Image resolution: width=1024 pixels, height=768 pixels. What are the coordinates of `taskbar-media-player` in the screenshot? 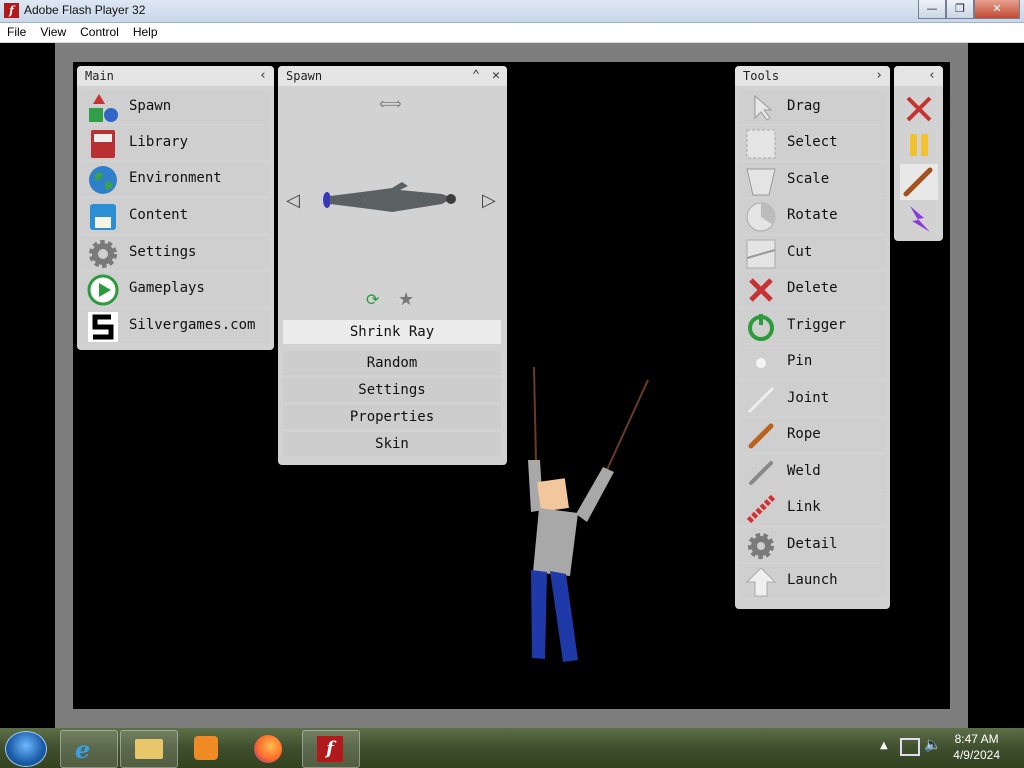 It's located at (208, 748).